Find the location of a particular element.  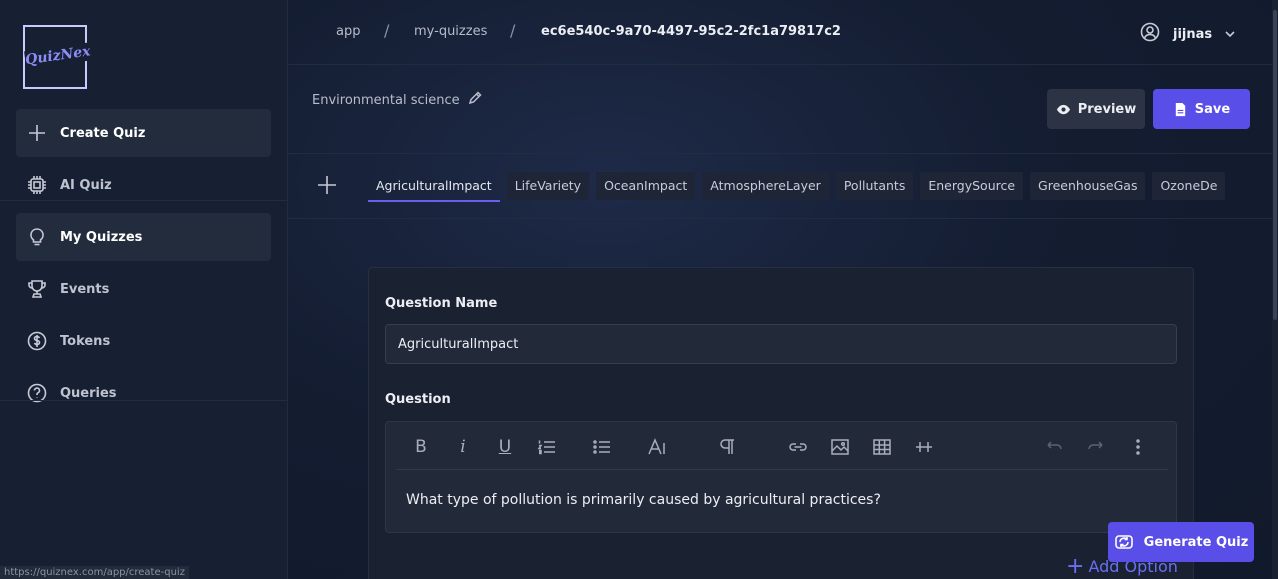

tab-greenhouse-gas: GreenhouseGas is located at coordinates (1088, 186).